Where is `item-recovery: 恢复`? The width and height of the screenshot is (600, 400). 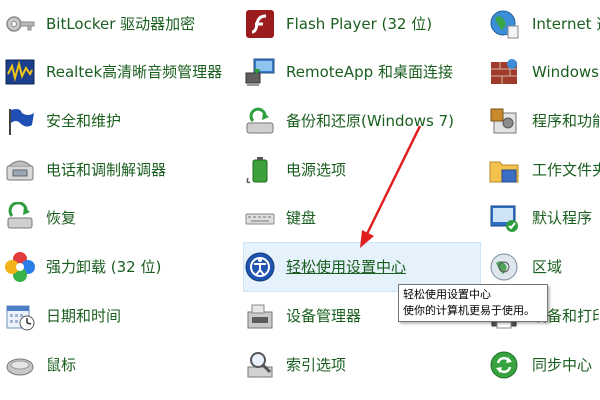 item-recovery: 恢复 is located at coordinates (122, 218).